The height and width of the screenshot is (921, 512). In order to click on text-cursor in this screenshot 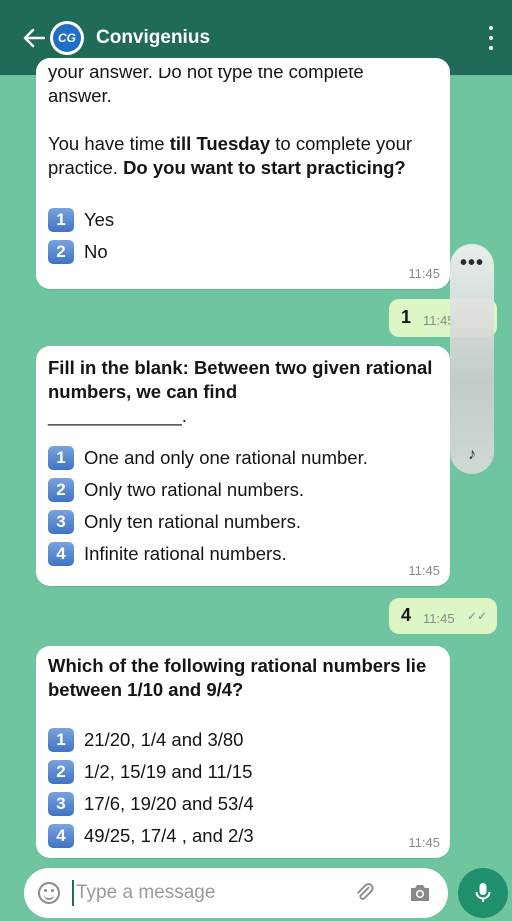, I will do `click(73, 893)`.